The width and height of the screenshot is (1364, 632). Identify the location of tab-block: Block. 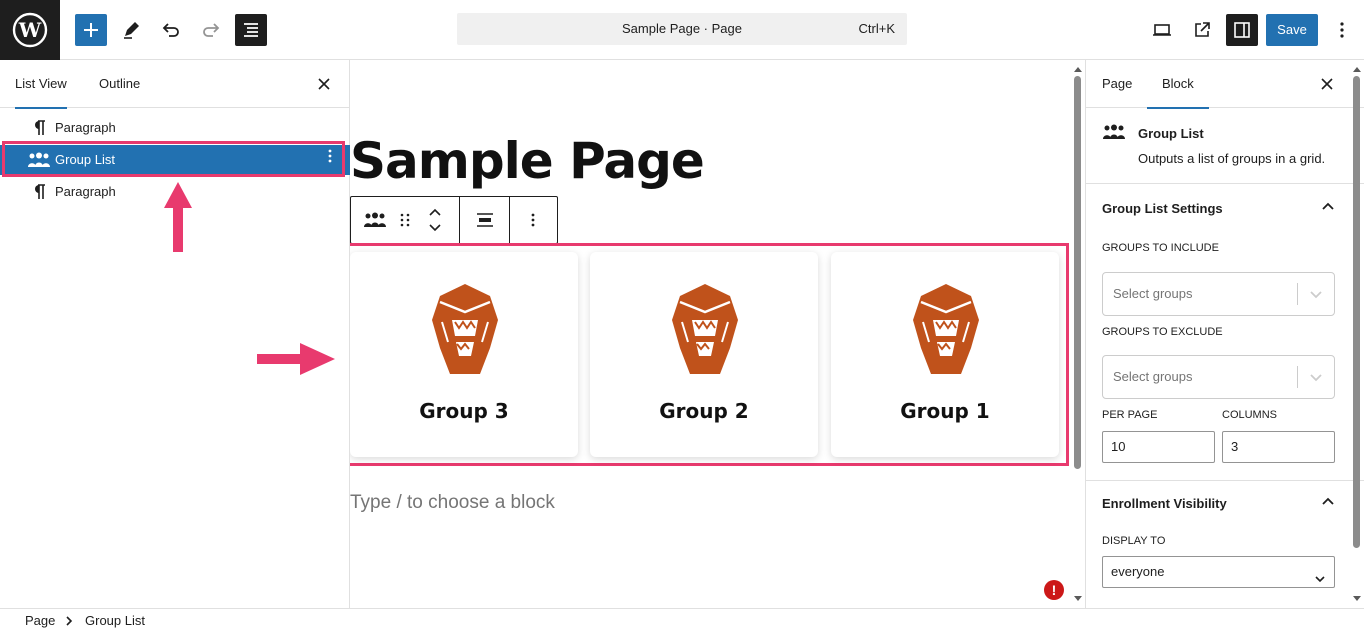
(1178, 84).